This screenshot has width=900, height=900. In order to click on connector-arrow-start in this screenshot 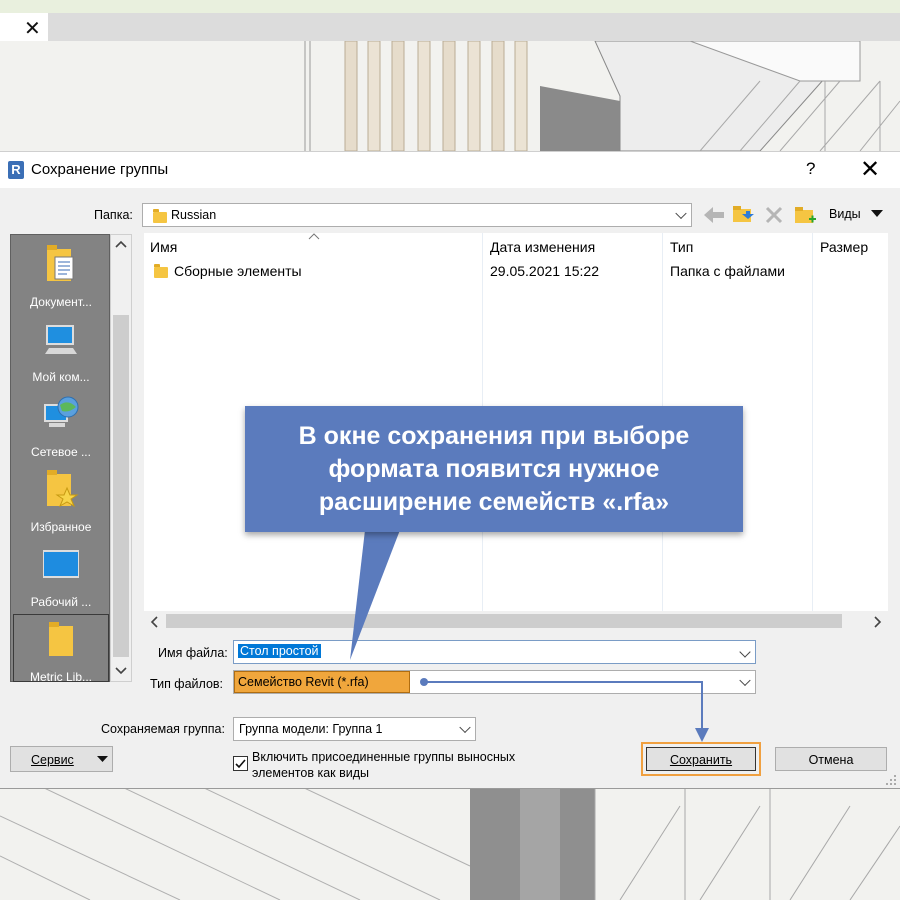, I will do `click(424, 682)`.